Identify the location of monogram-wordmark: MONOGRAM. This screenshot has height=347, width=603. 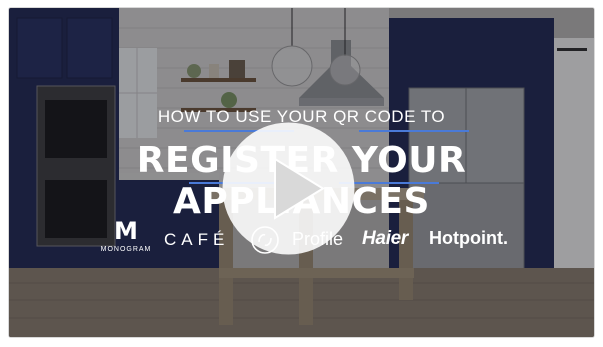
(126, 249).